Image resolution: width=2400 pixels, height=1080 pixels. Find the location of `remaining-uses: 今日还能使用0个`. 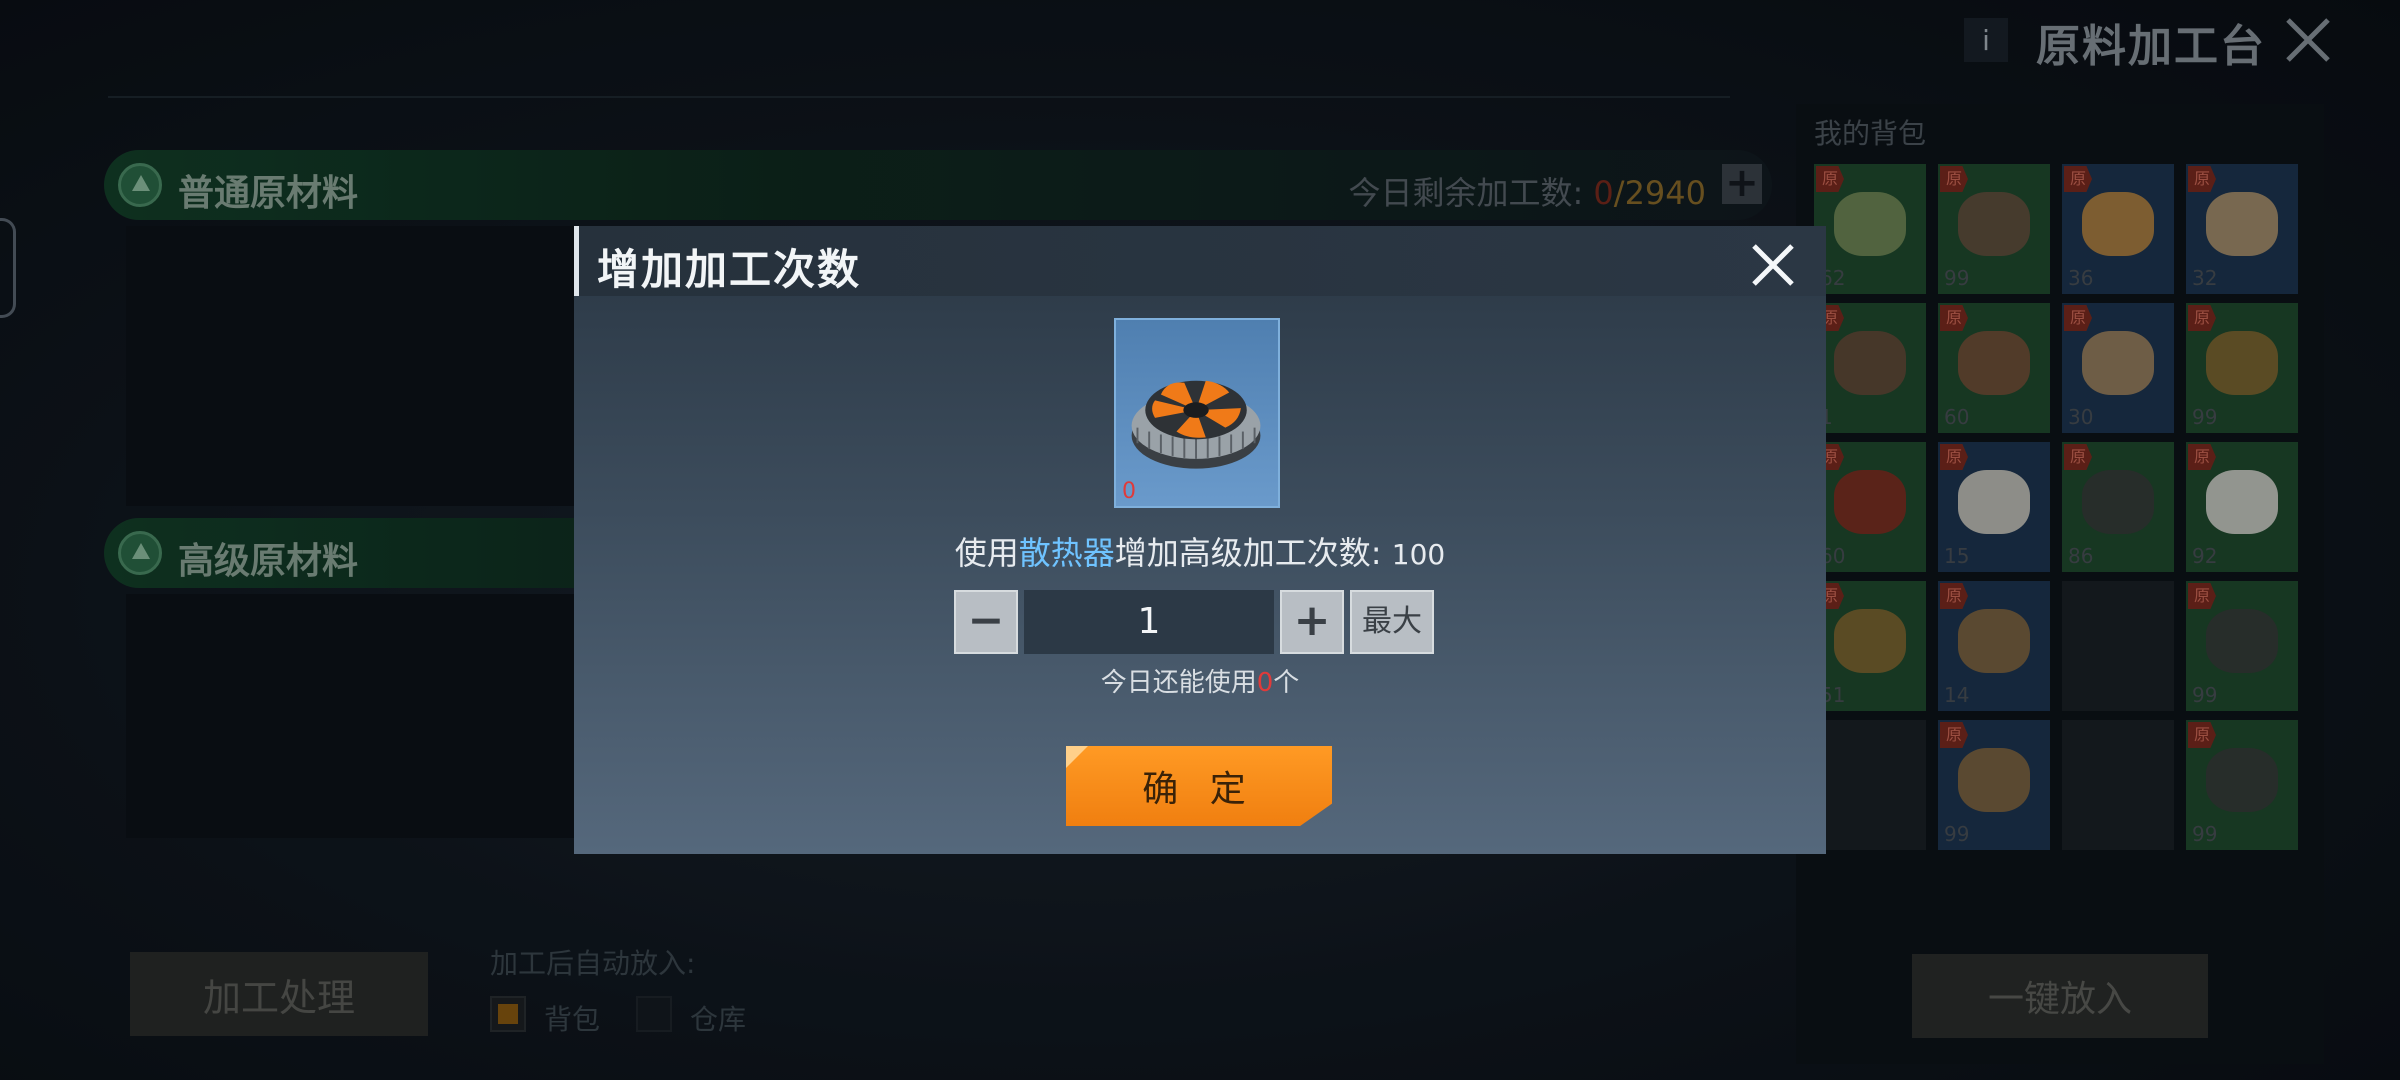

remaining-uses: 今日还能使用0个 is located at coordinates (1200, 683).